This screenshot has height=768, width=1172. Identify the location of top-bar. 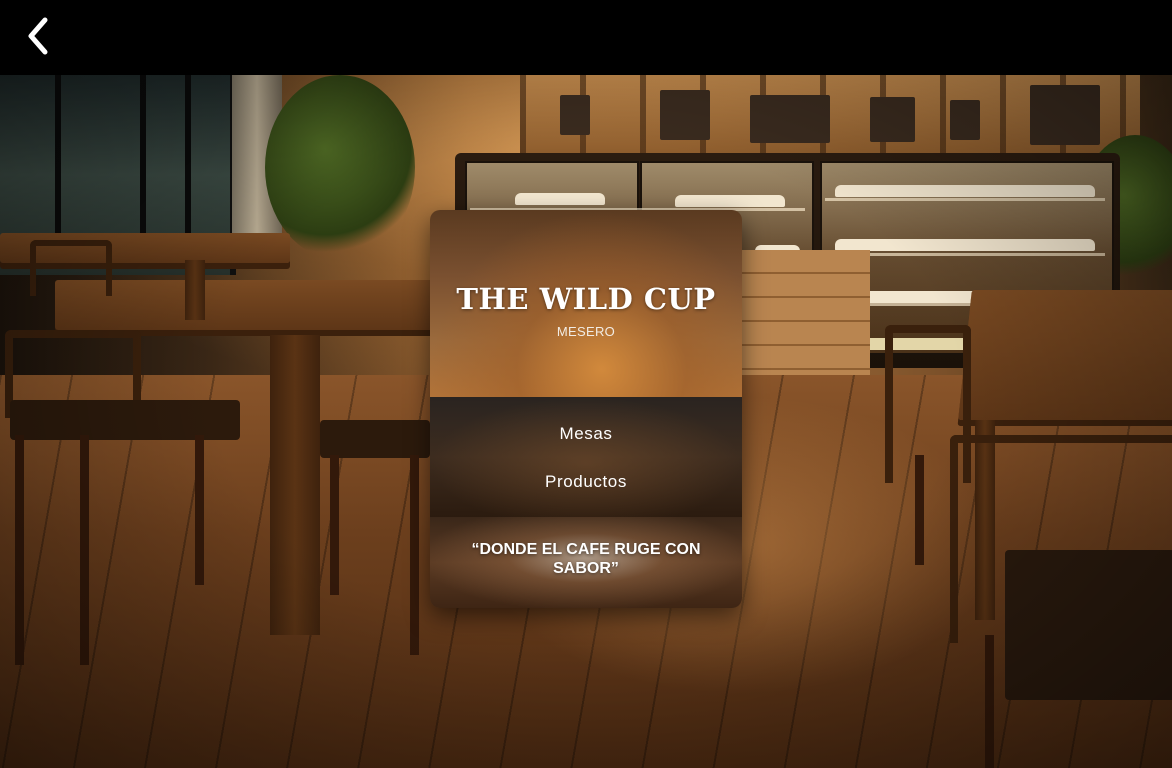
(586, 37).